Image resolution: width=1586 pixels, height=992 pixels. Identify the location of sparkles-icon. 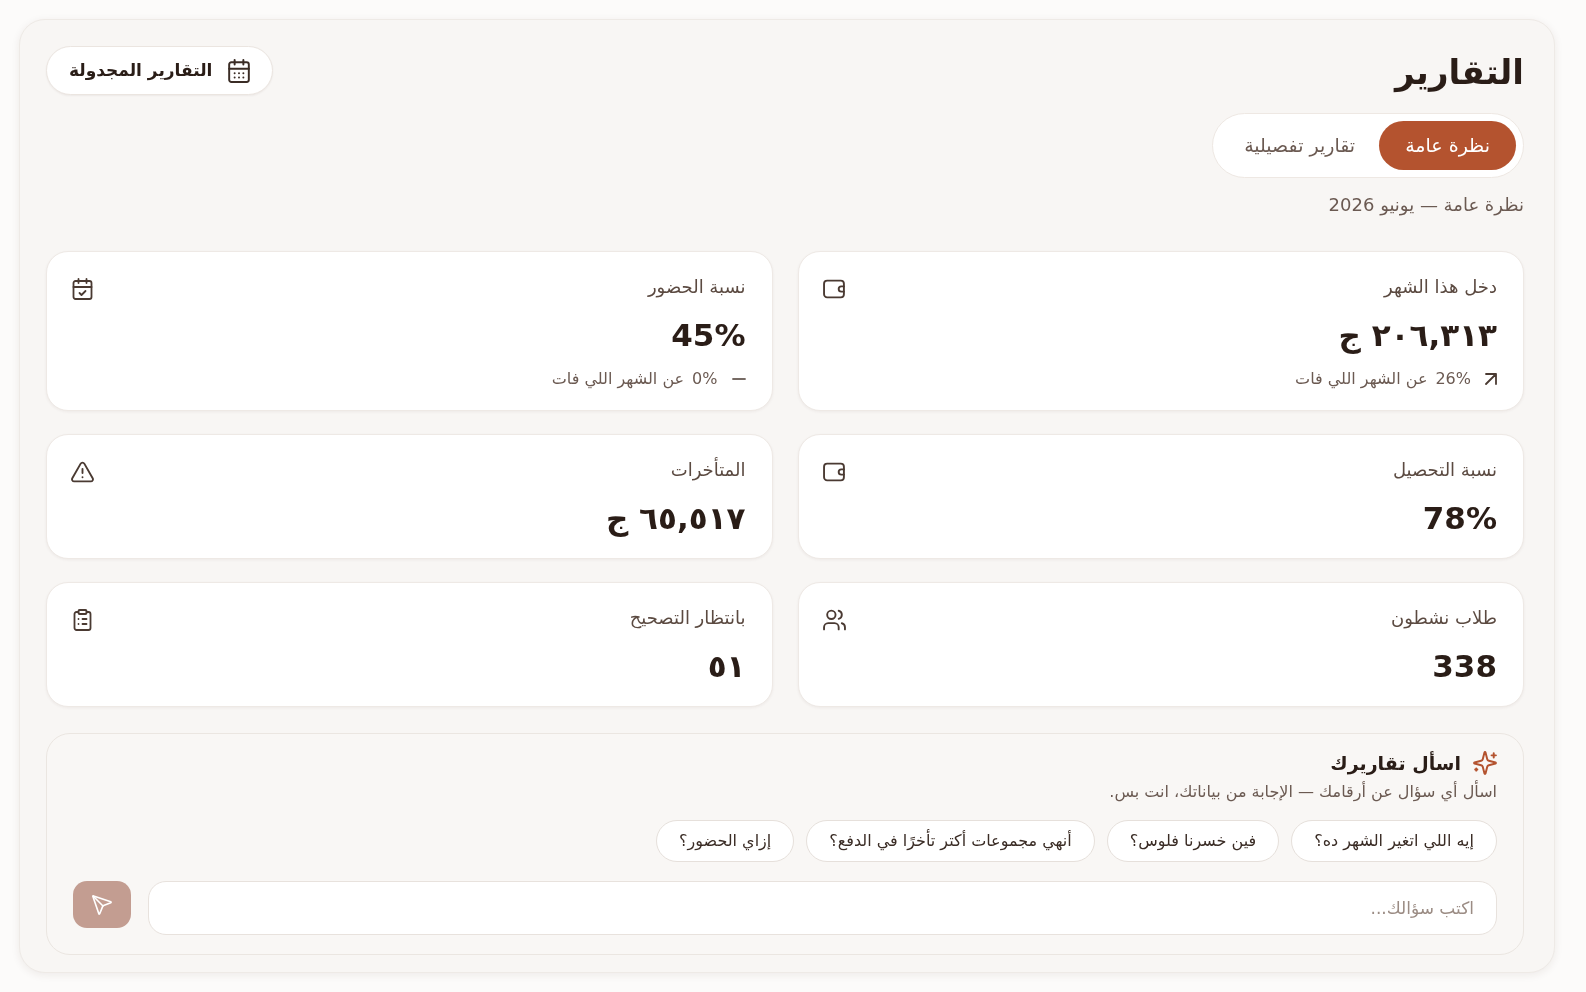
(1485, 763).